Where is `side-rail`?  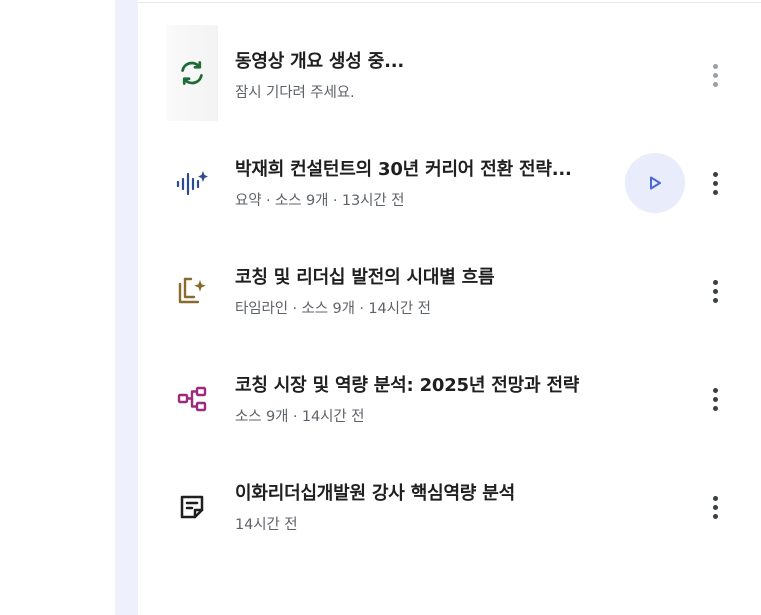
side-rail is located at coordinates (126, 307).